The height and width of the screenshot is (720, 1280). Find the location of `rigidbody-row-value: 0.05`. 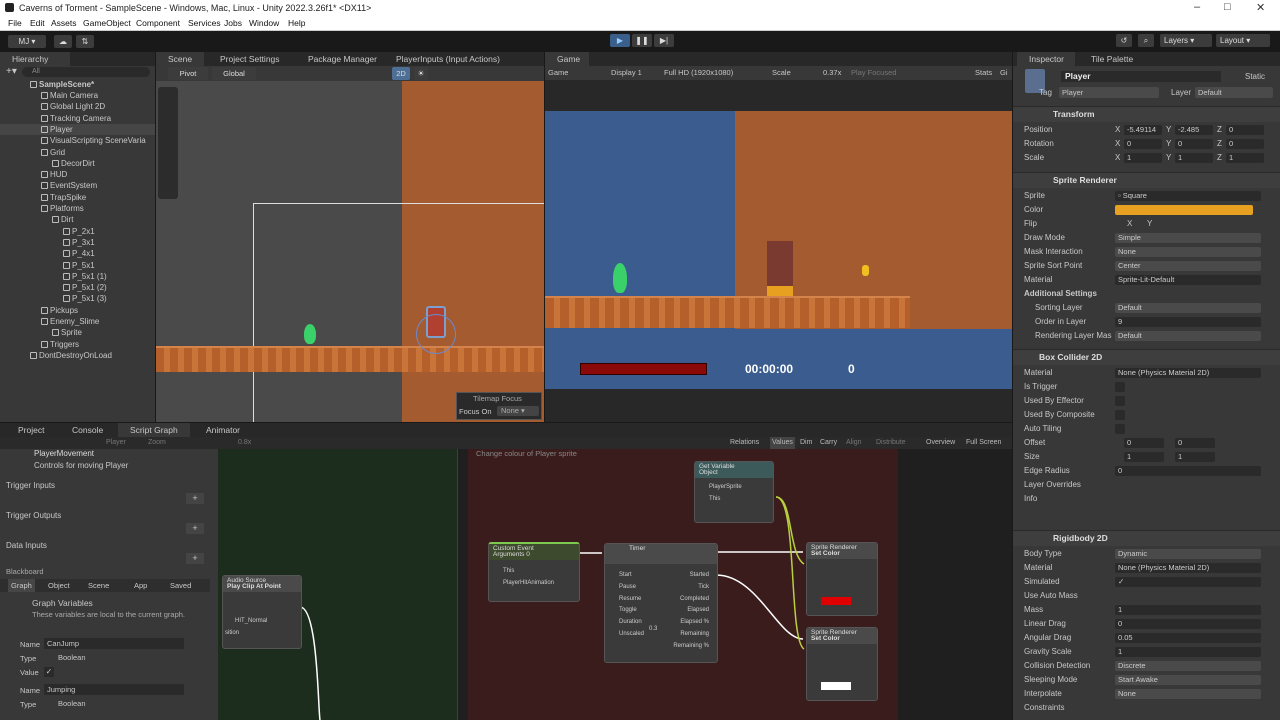

rigidbody-row-value: 0.05 is located at coordinates (1188, 638).